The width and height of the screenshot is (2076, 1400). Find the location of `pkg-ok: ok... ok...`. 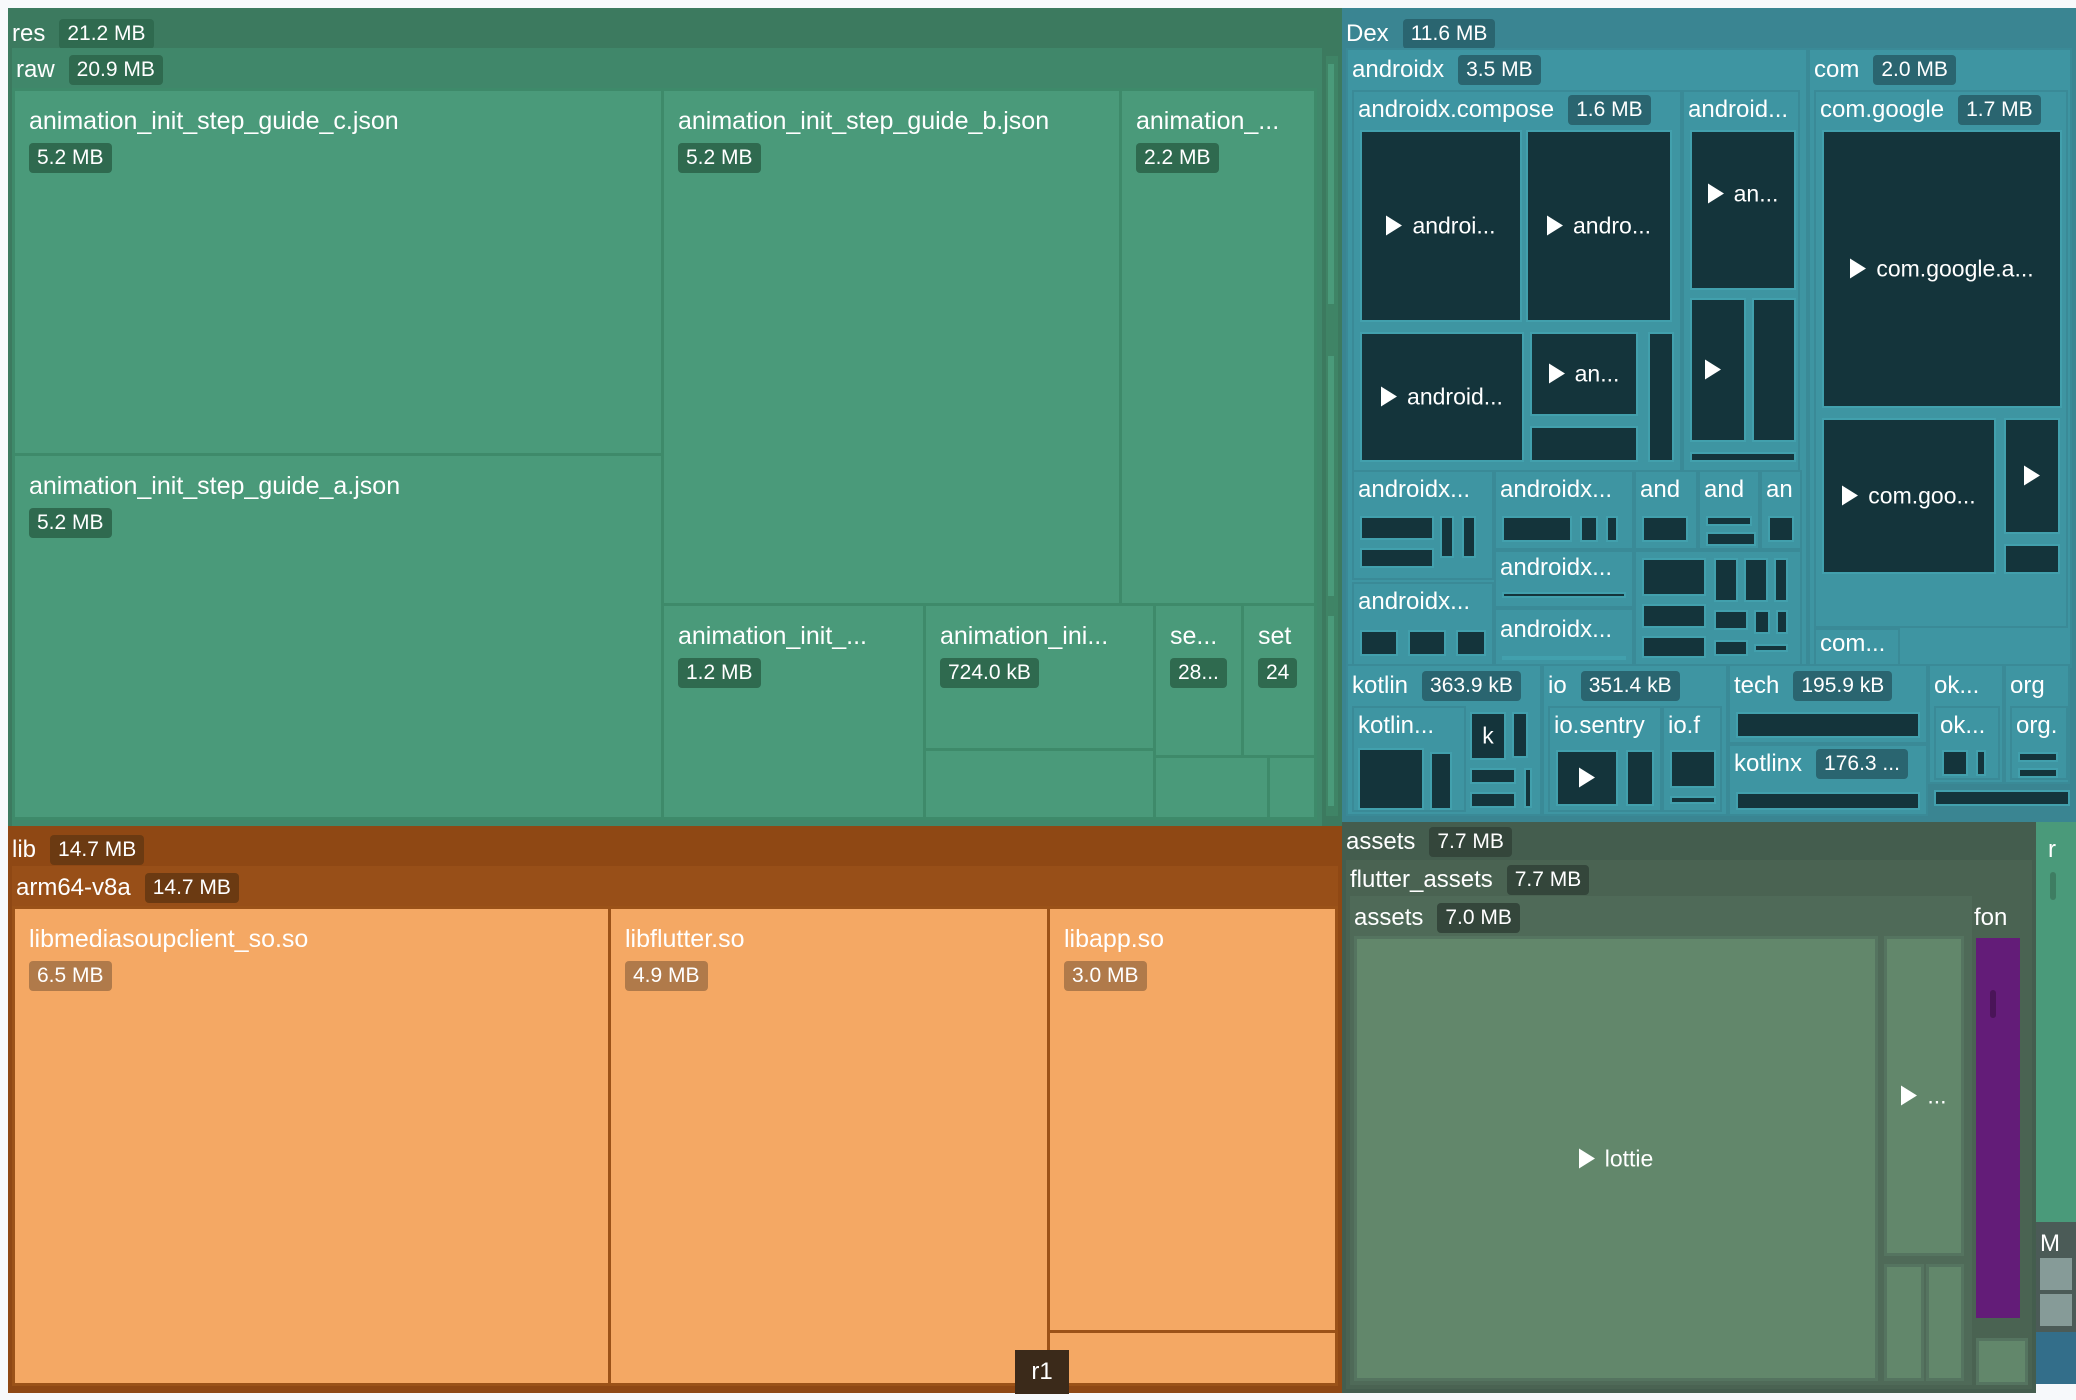

pkg-ok: ok... ok... is located at coordinates (1966, 724).